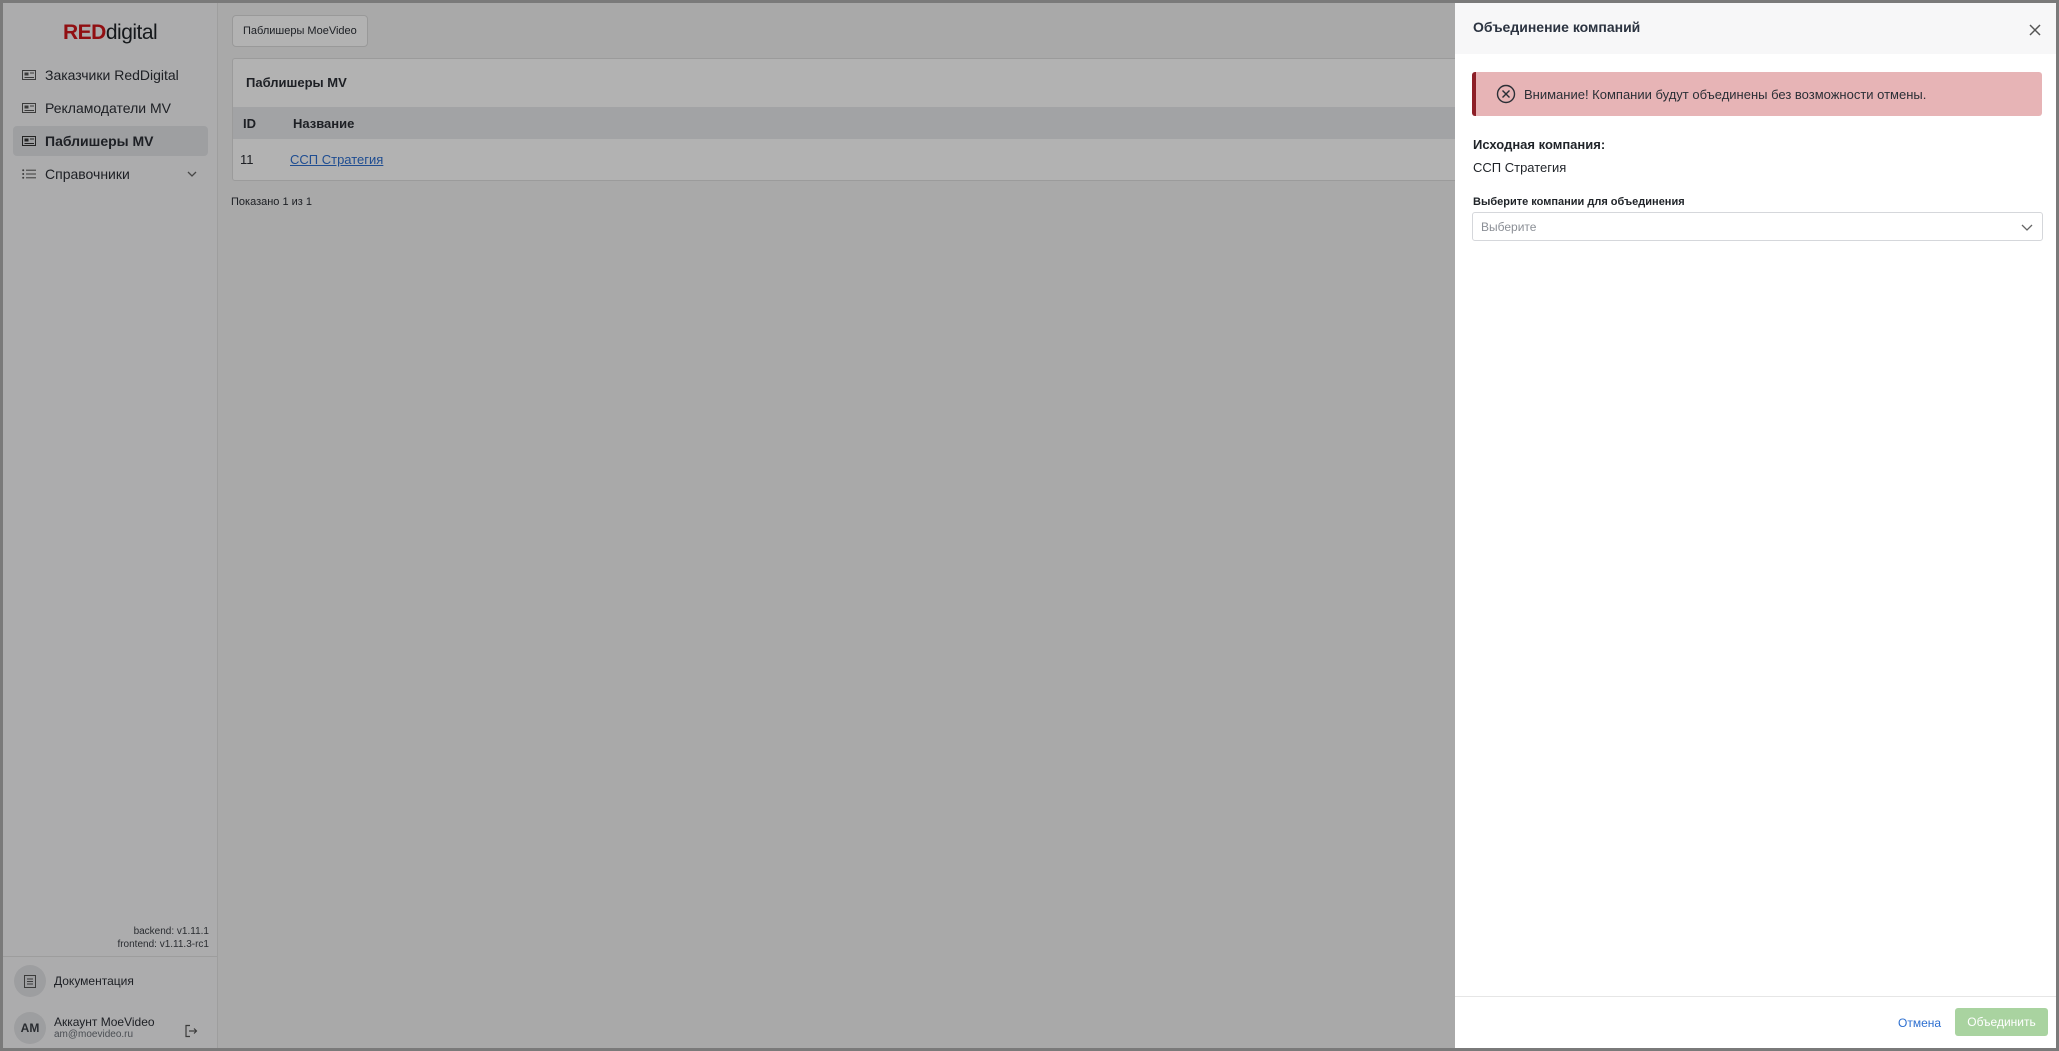  Describe the element at coordinates (1520, 167) in the screenshot. I see `source-company-value: ССП Стратегия` at that location.